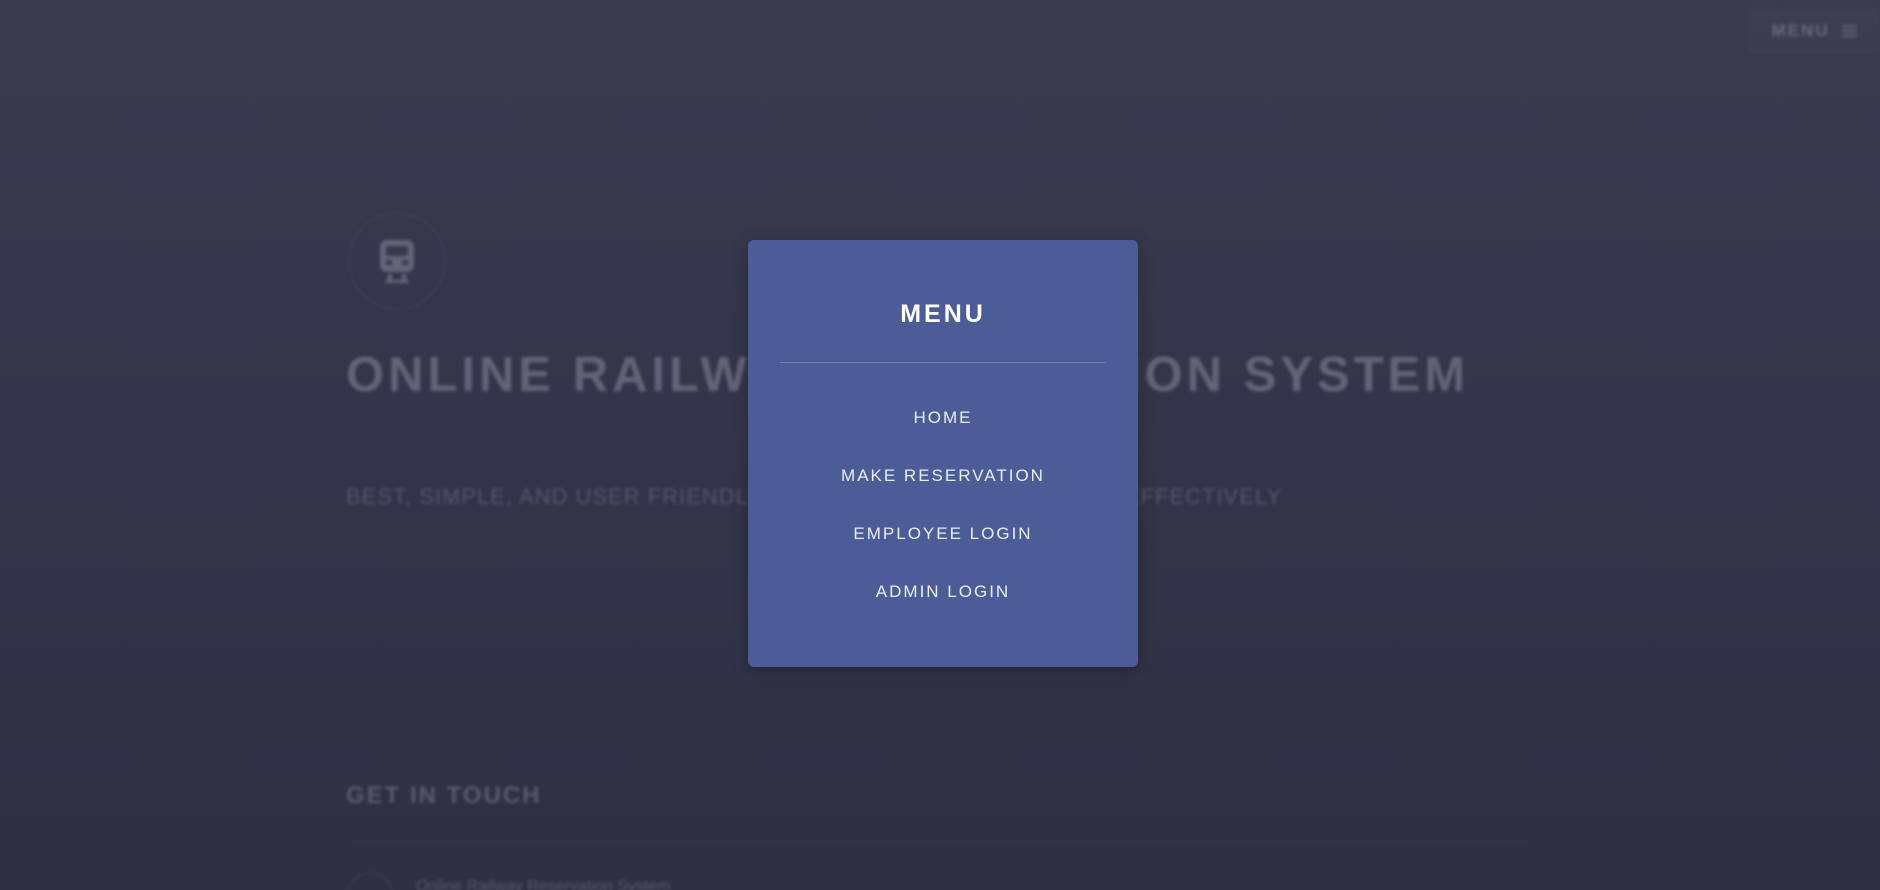 This screenshot has height=890, width=1880. I want to click on menu-item-employee-login: EMPLOYEE LOGIN, so click(943, 553).